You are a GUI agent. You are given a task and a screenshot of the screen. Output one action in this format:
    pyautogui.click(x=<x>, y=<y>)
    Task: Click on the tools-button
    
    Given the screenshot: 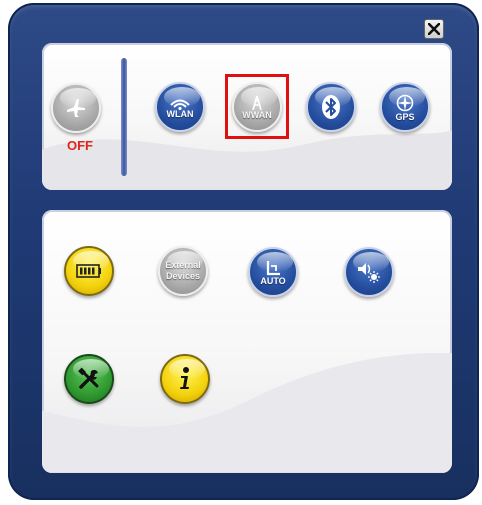 What is the action you would take?
    pyautogui.click(x=89, y=379)
    